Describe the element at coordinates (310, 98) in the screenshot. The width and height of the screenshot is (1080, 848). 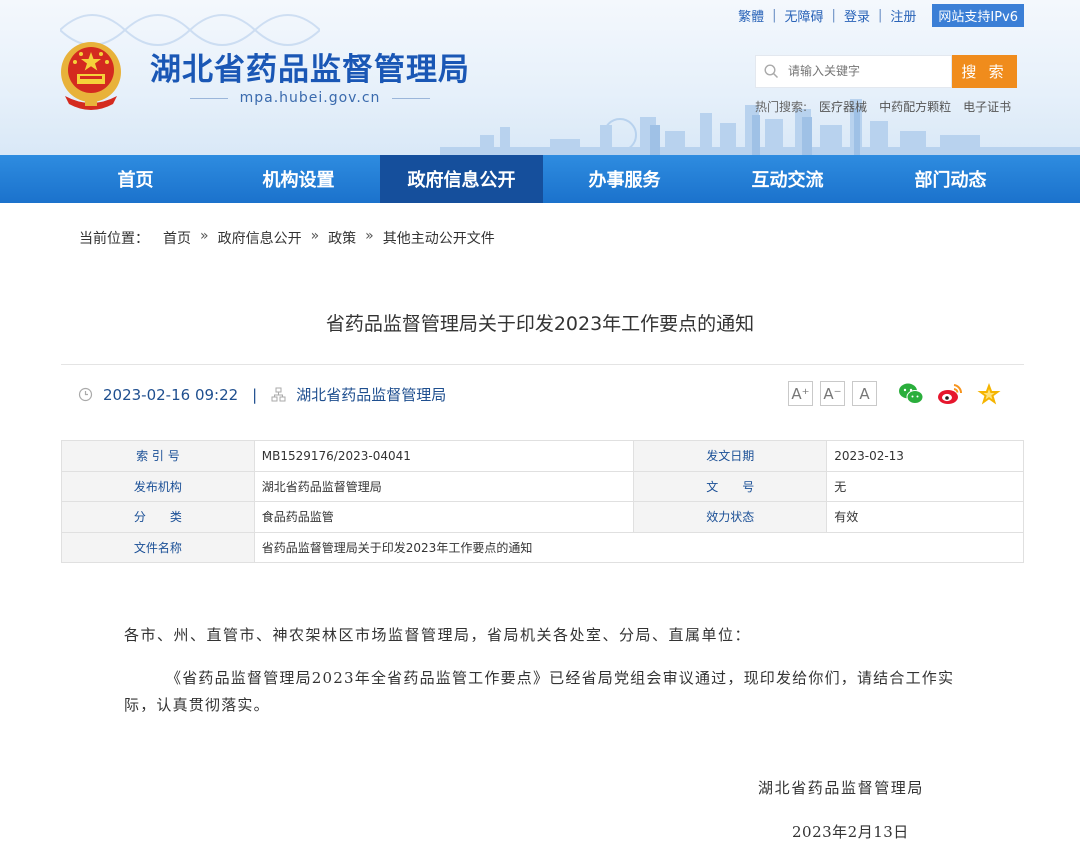
I see `site-domain: mpa.hubei.gov.cn` at that location.